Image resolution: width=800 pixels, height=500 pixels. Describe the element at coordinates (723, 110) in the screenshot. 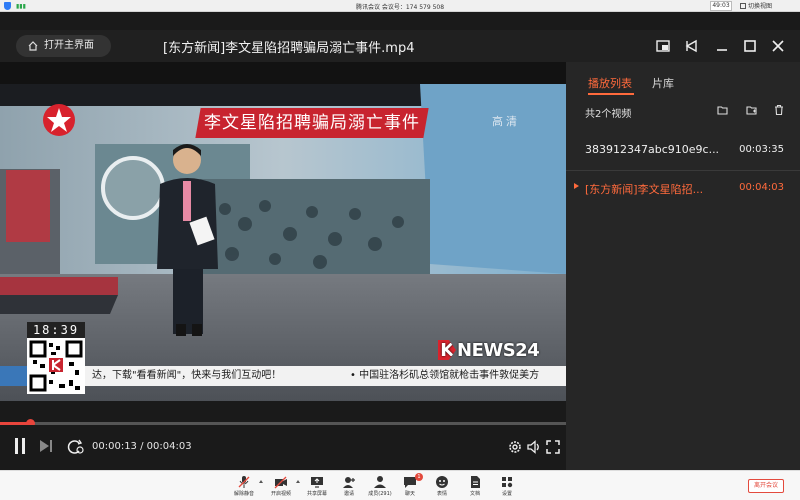

I see `open-folder-icon` at that location.